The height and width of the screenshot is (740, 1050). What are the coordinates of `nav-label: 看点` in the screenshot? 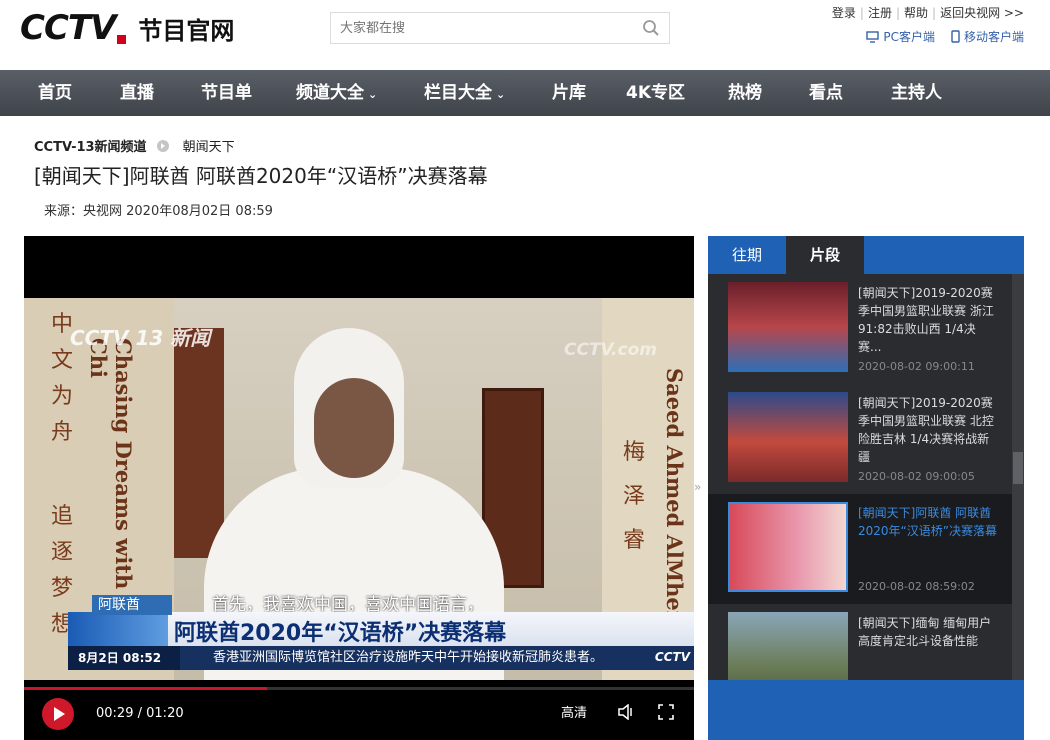 It's located at (826, 93).